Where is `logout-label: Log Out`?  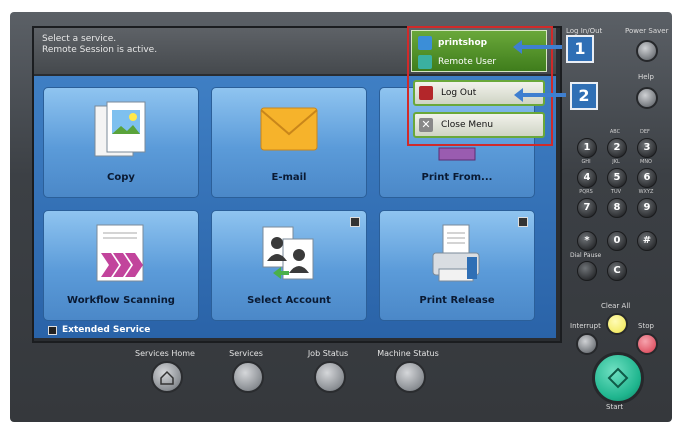 logout-label: Log Out is located at coordinates (459, 93).